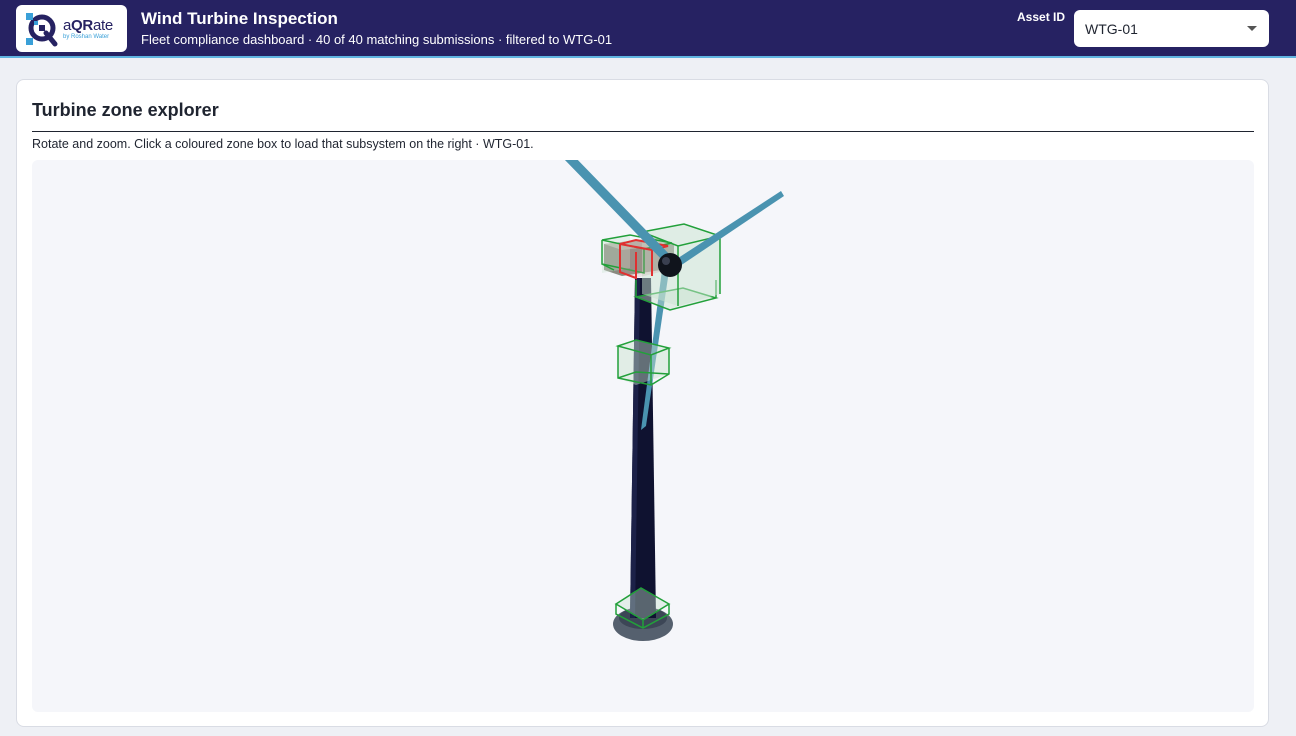 This screenshot has height=736, width=1296. Describe the element at coordinates (86, 36) in the screenshot. I see `logo-tagline: by Roshan Water` at that location.